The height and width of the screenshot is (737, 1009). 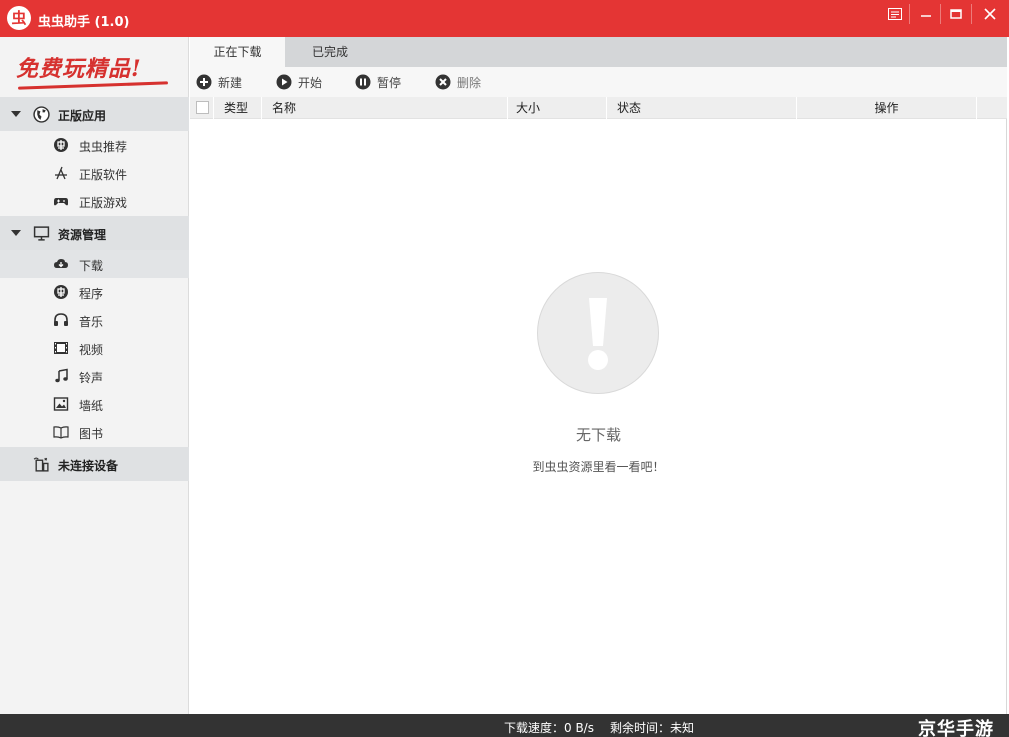 I want to click on sidebar-item-label: 视频, so click(x=91, y=350).